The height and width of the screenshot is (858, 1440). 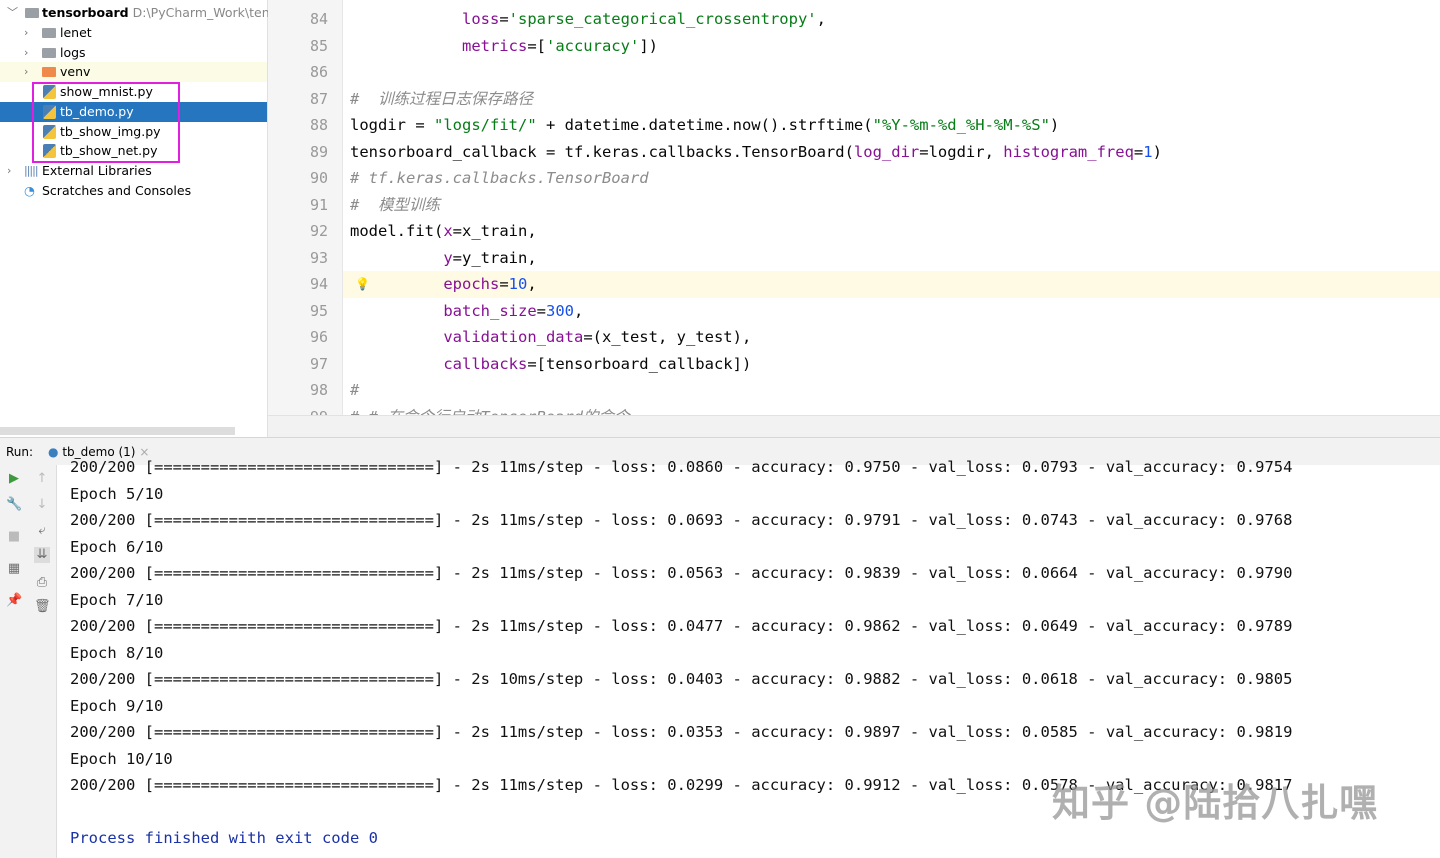 What do you see at coordinates (891, 284) in the screenshot?
I see `code-line: epochs=10, 💡` at bounding box center [891, 284].